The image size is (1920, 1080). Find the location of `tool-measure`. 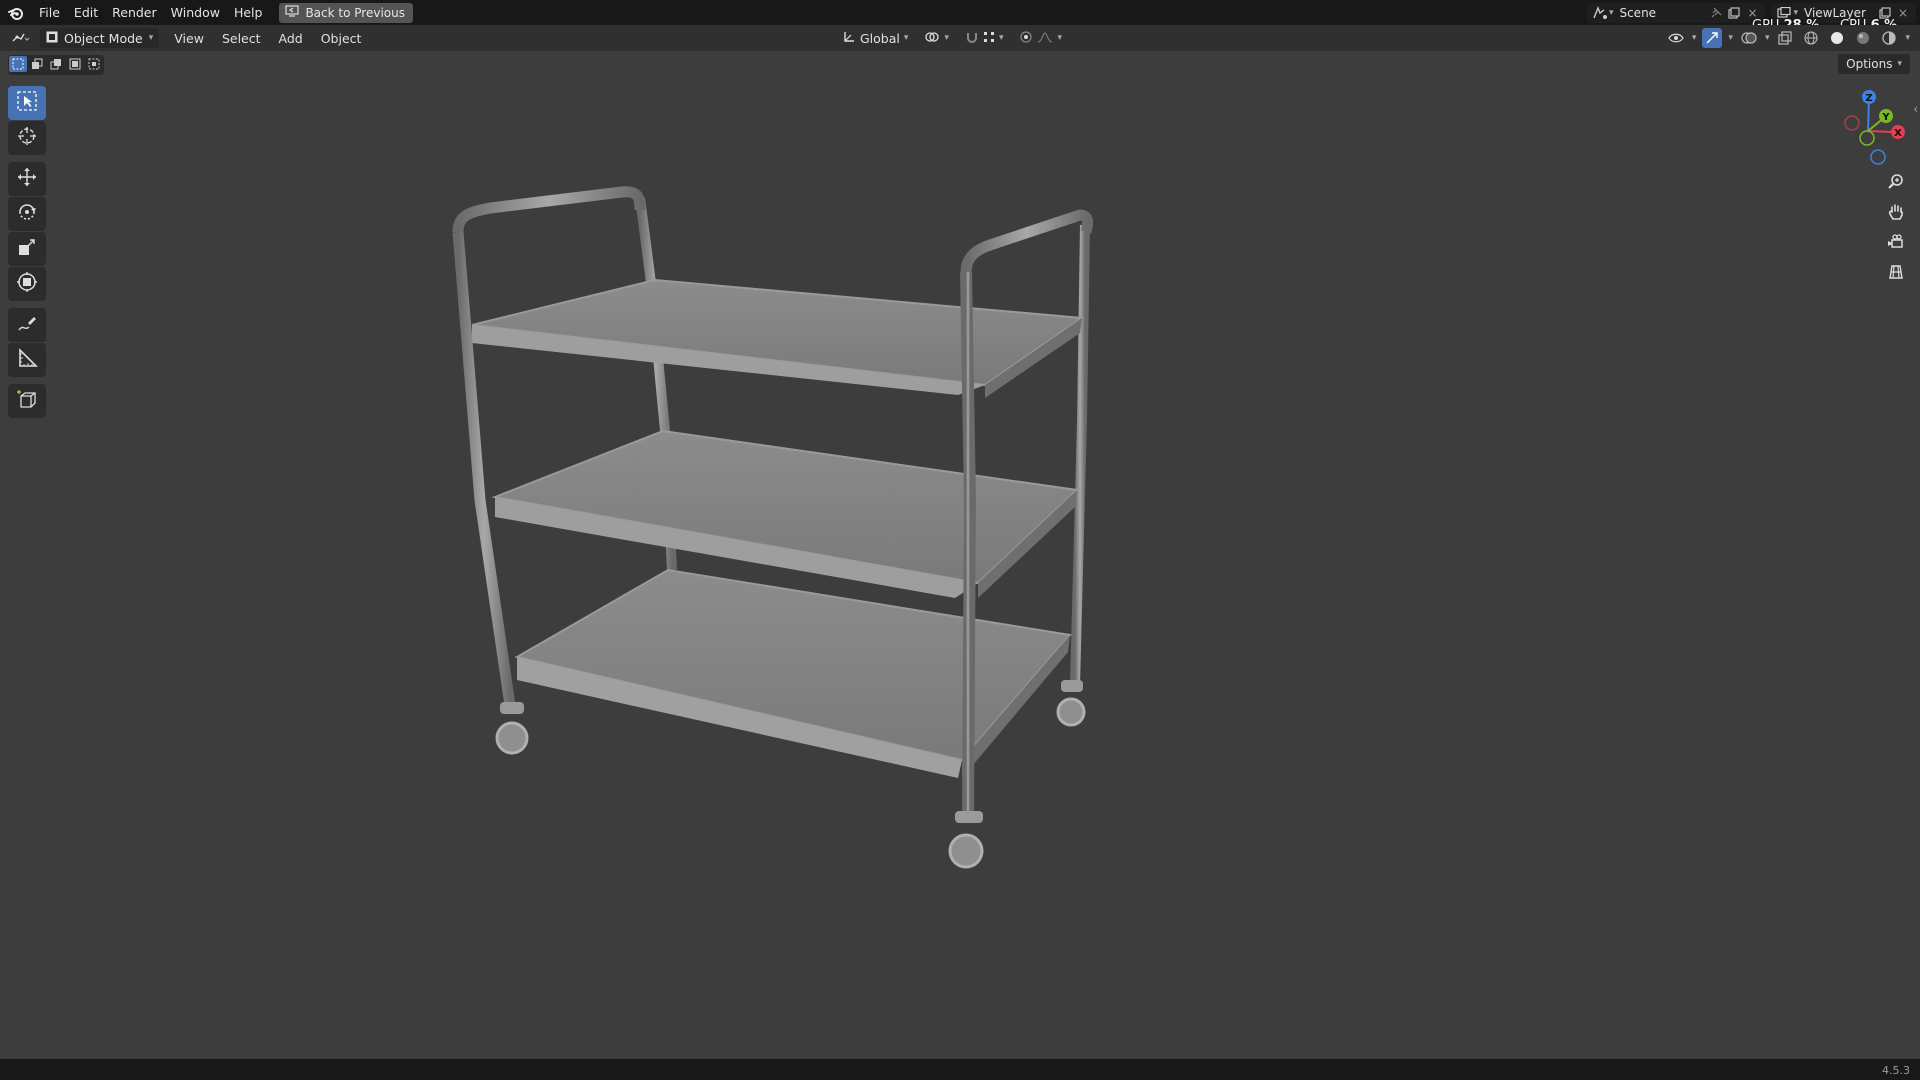

tool-measure is located at coordinates (27, 360).